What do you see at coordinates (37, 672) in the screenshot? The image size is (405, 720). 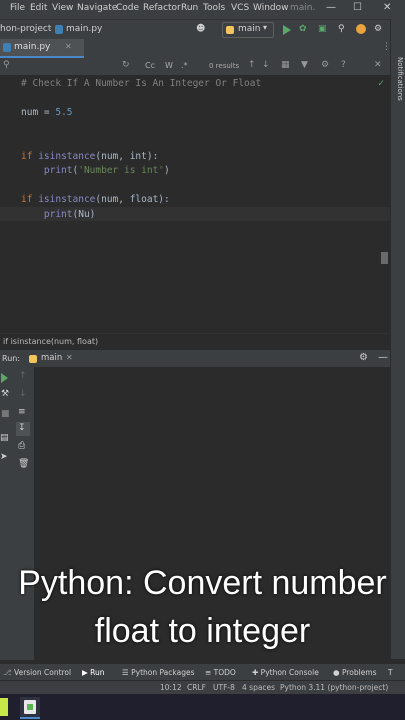 I see `tab-version-control: ⎇ Version Control` at bounding box center [37, 672].